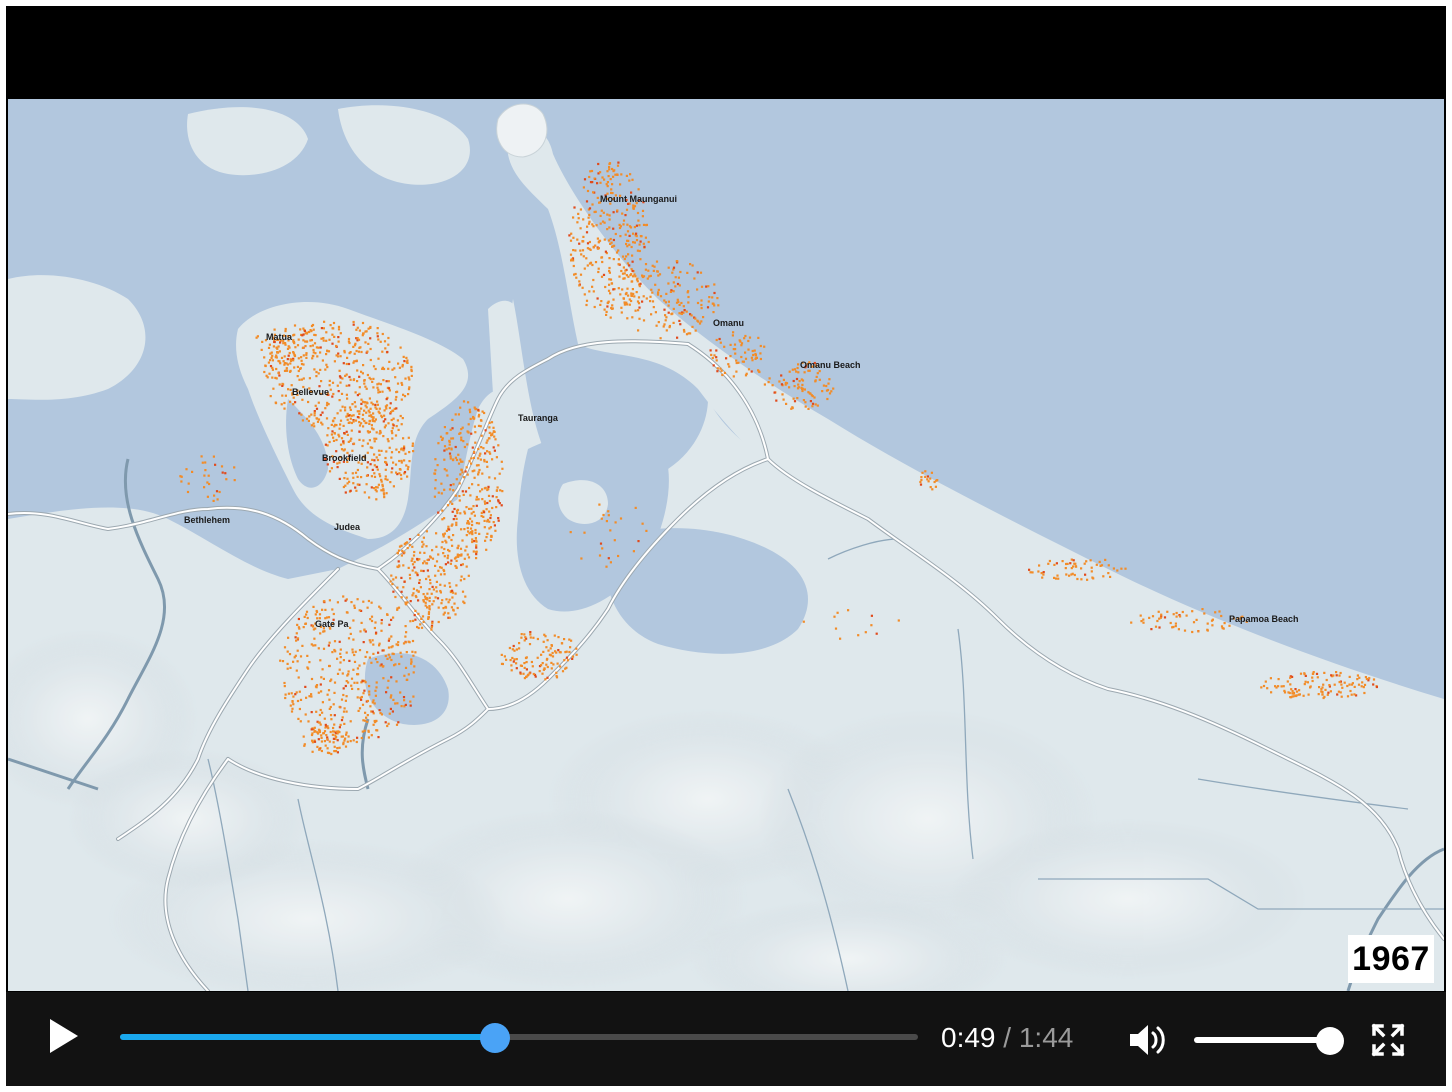 Image resolution: width=1452 pixels, height=1092 pixels. What do you see at coordinates (519, 1038) in the screenshot?
I see `progress-bar` at bounding box center [519, 1038].